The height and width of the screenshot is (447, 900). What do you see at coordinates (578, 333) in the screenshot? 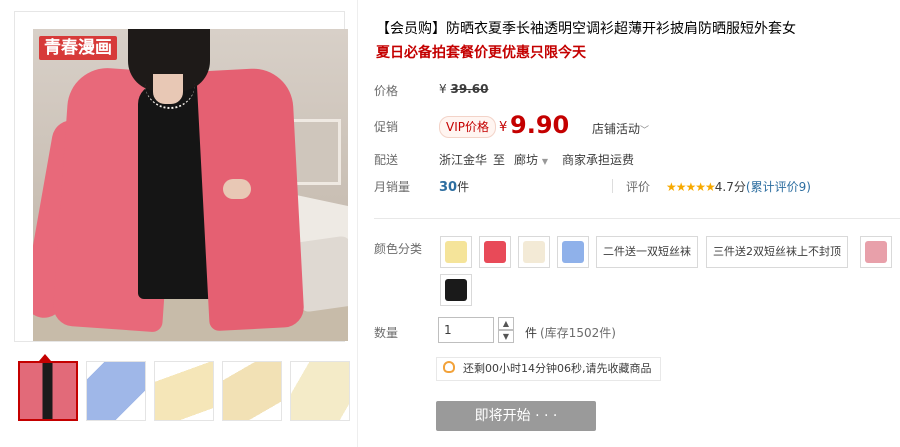
I see `stock-count: (库存1502件)` at bounding box center [578, 333].